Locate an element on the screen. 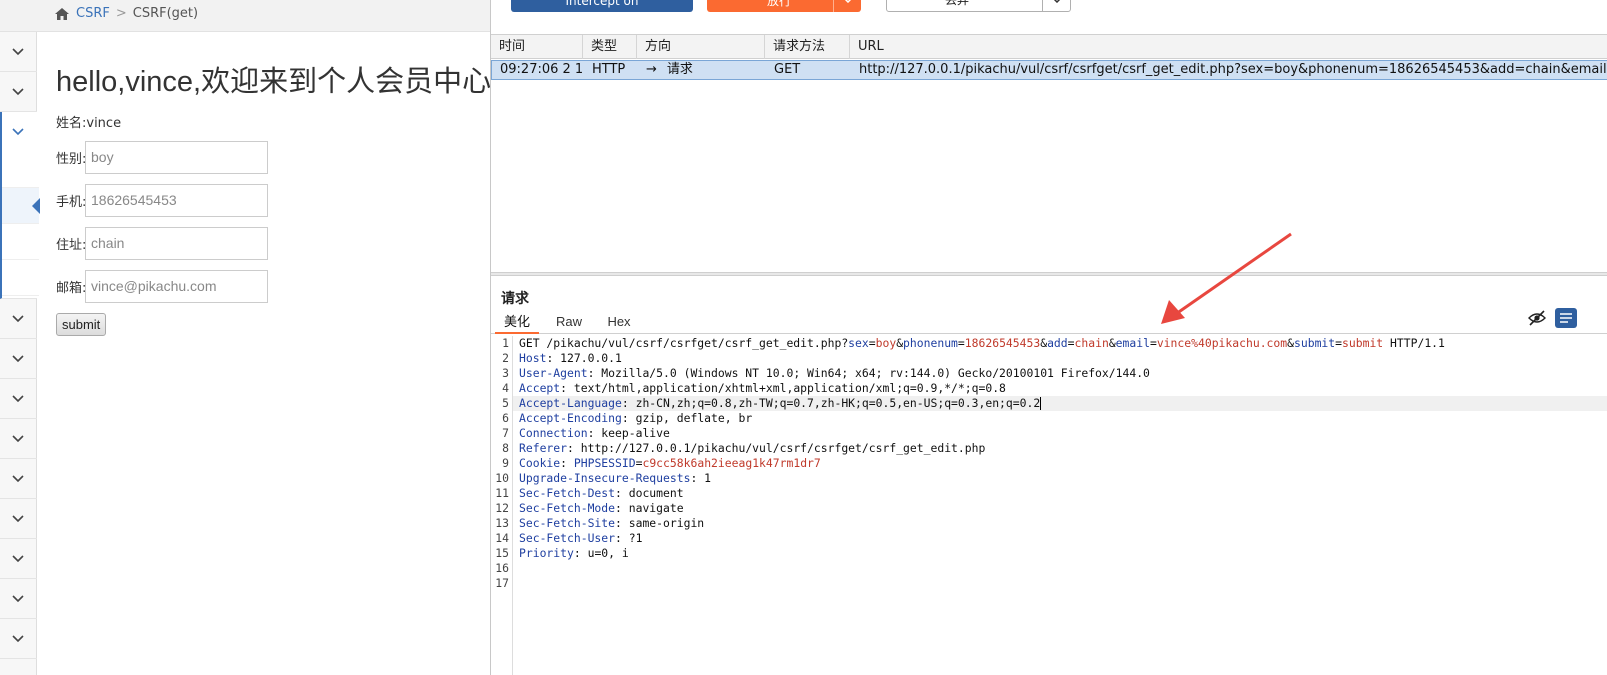 The height and width of the screenshot is (675, 1607). phone-row: 手机: 18626545453 is located at coordinates (273, 200).